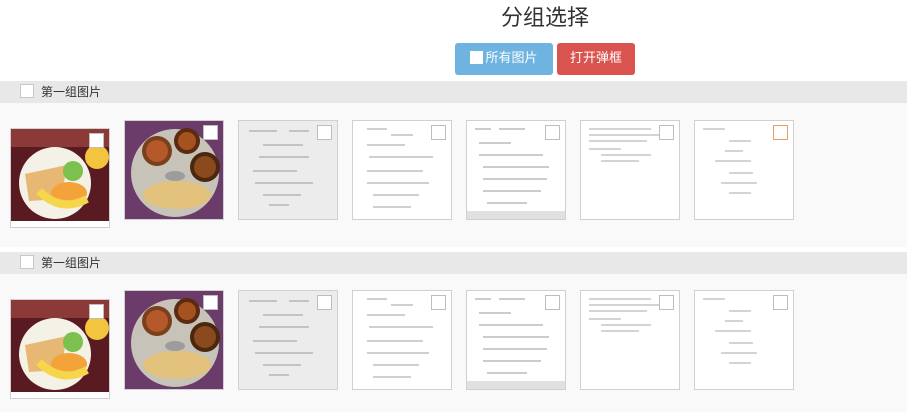  What do you see at coordinates (596, 59) in the screenshot?
I see `open-dialog-button: 打开弹框` at bounding box center [596, 59].